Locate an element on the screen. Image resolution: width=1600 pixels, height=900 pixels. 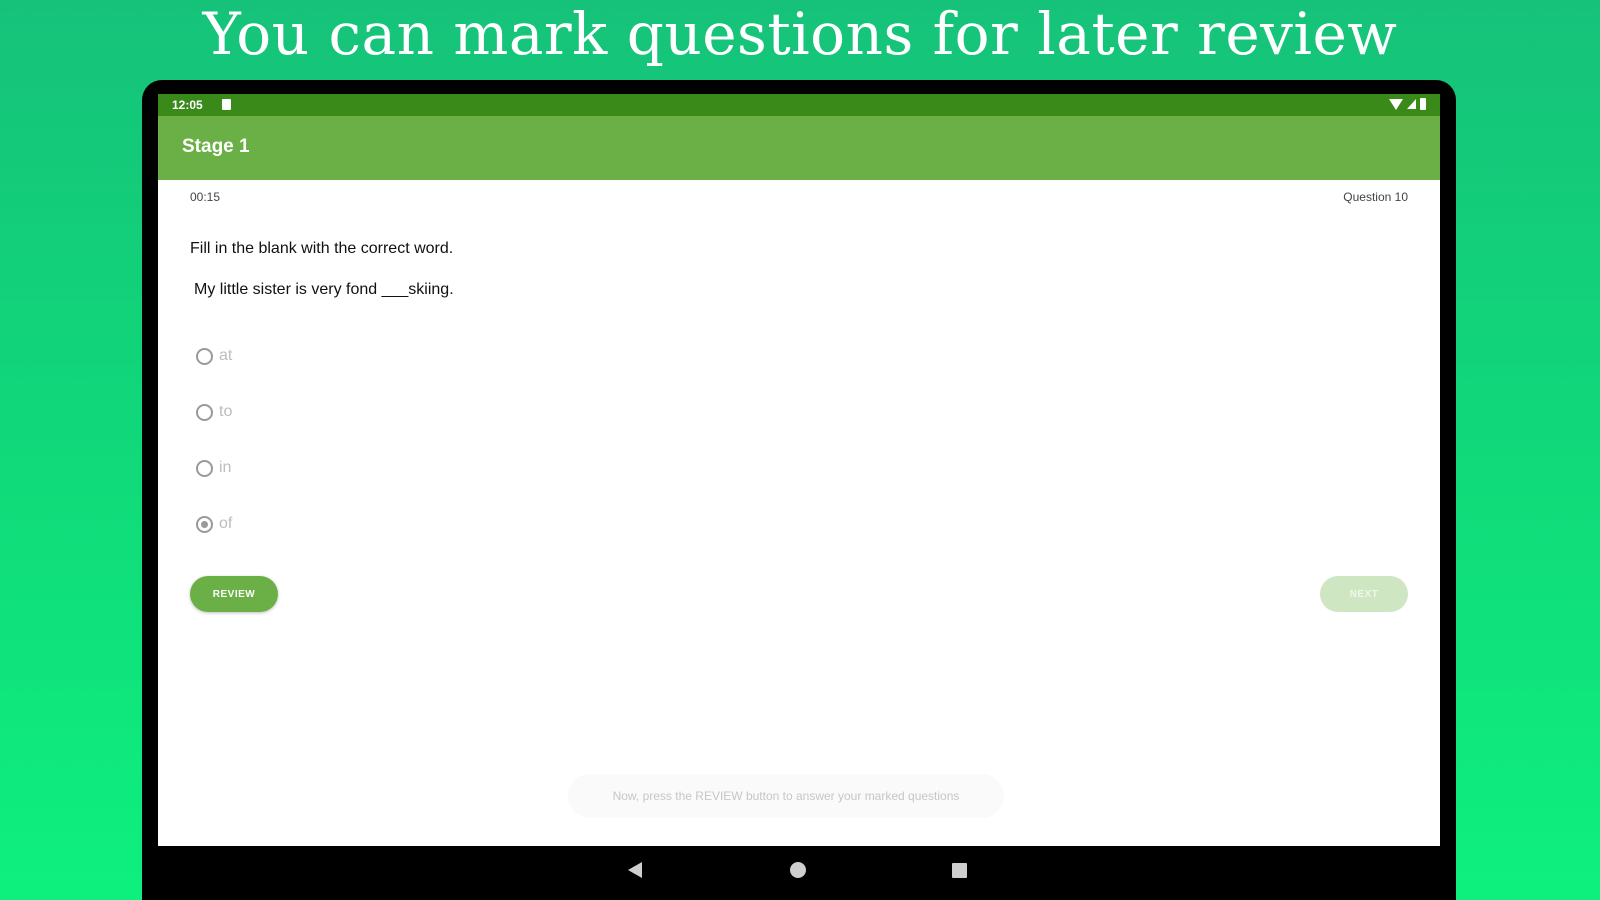
recents-square-icon is located at coordinates (959, 870).